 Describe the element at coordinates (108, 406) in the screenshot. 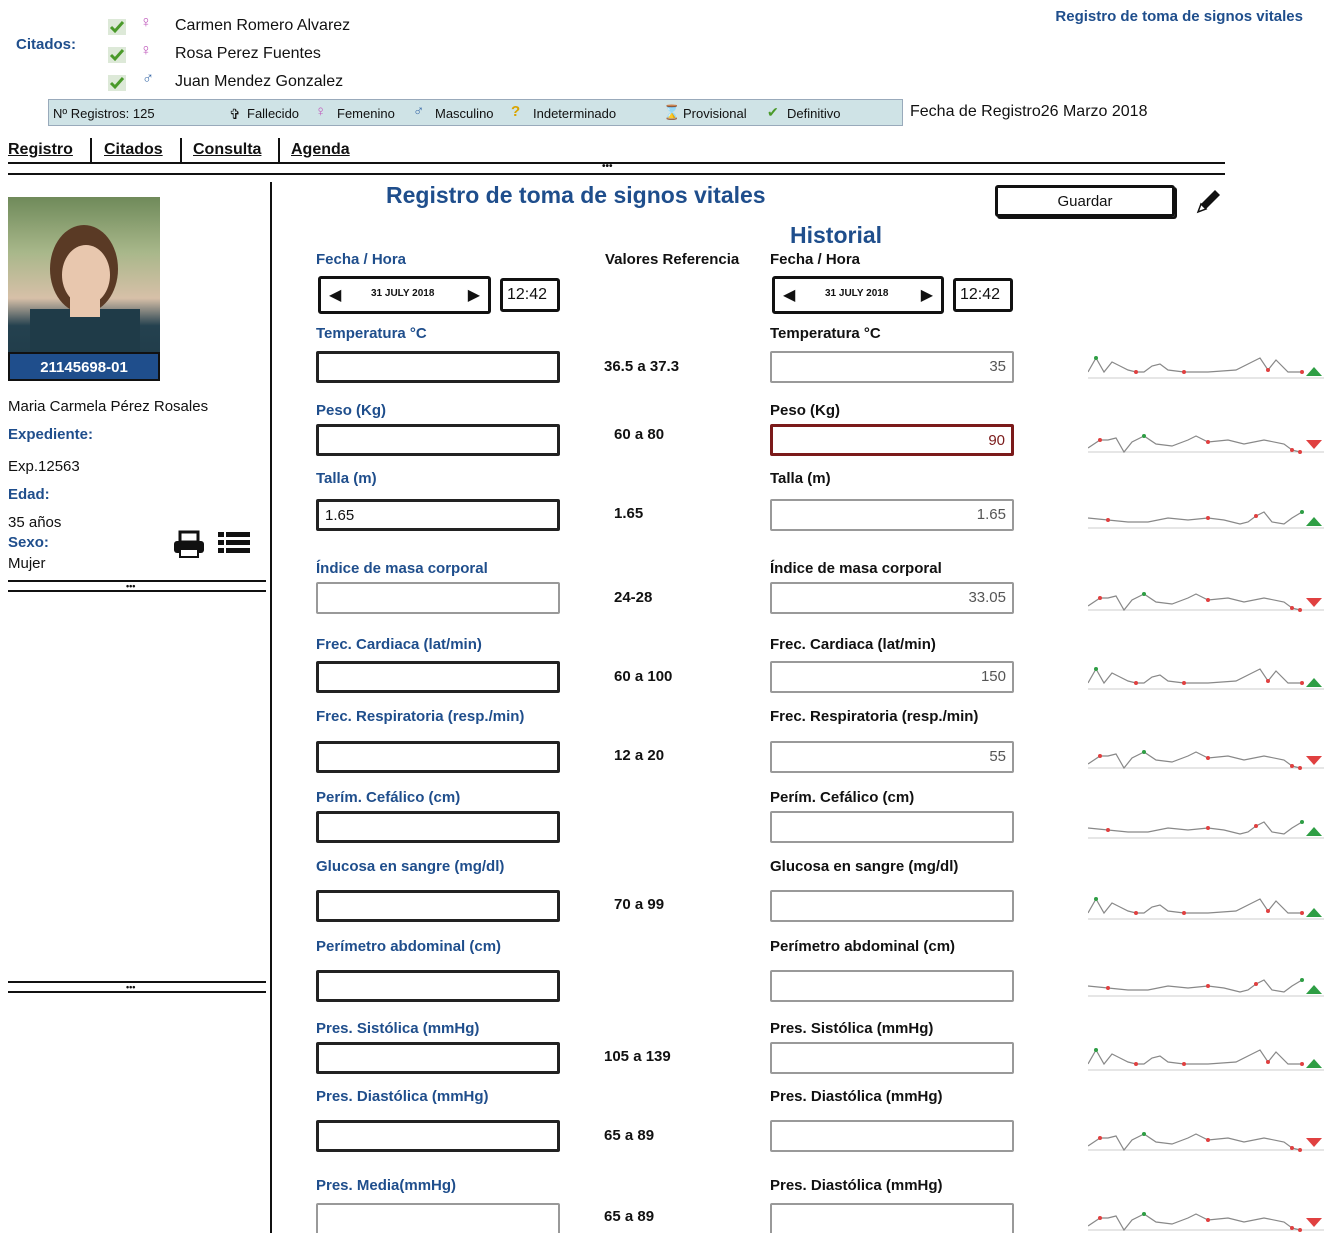

I see `patient-name: Maria Carmela Pérez Rosales` at that location.